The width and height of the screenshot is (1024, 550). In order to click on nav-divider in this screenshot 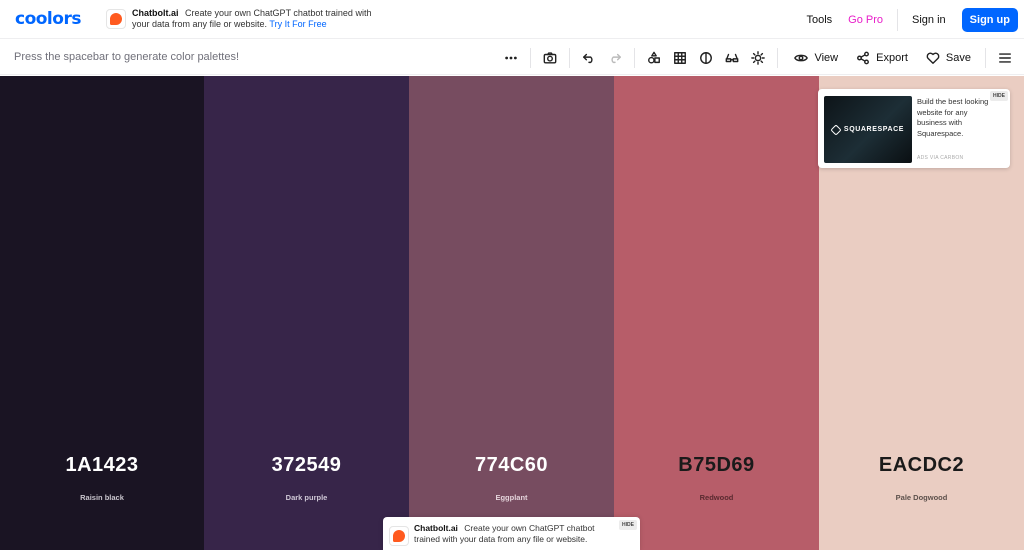, I will do `click(898, 19)`.